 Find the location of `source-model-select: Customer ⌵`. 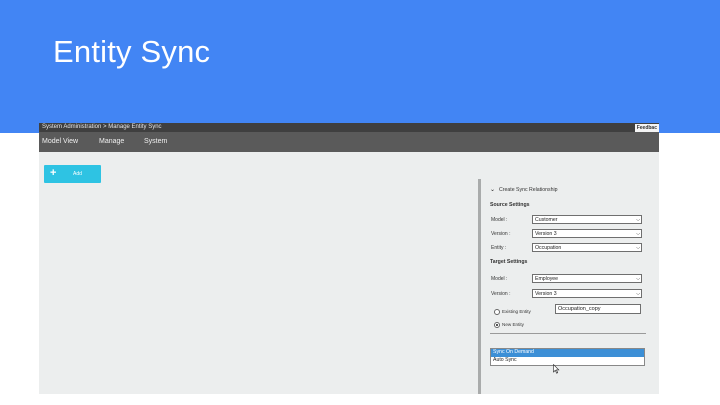

source-model-select: Customer ⌵ is located at coordinates (587, 219).